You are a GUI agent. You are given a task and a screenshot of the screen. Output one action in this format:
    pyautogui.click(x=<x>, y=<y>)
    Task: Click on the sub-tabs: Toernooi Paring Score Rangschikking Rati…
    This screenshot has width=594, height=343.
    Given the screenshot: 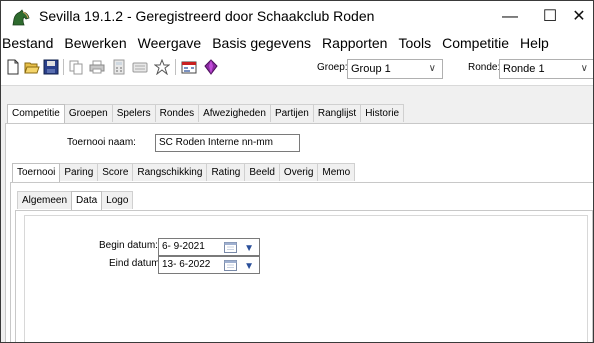 What is the action you would take?
    pyautogui.click(x=184, y=172)
    